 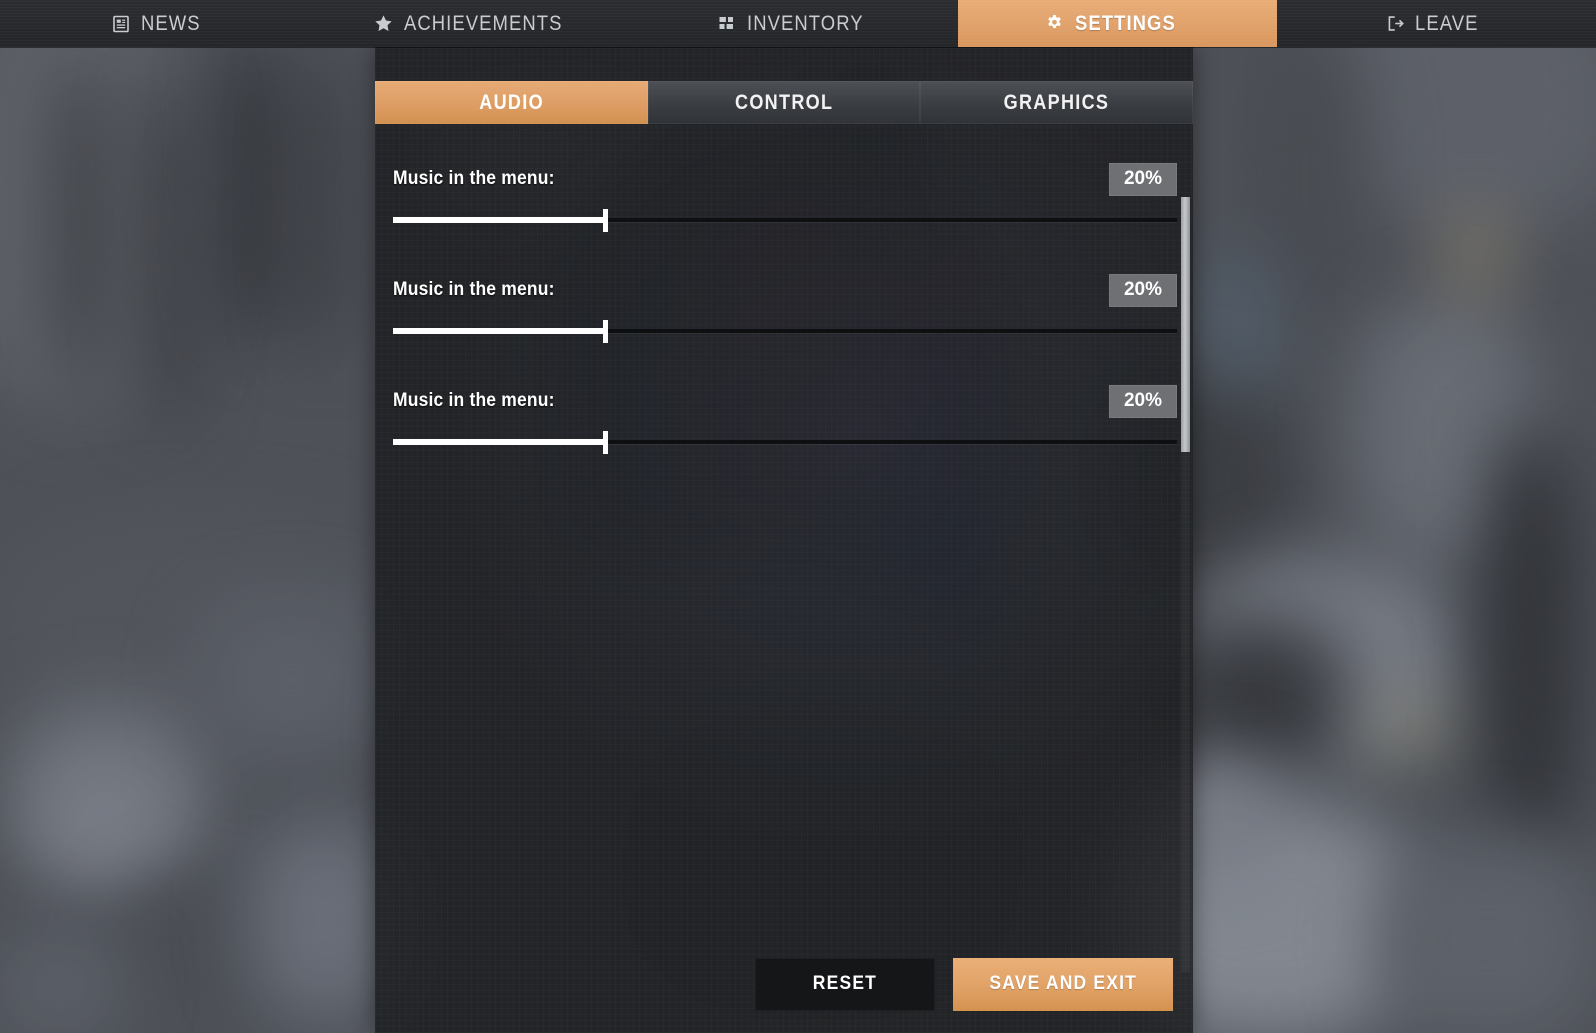 I want to click on nav-item-label: LEAVE, so click(x=1447, y=23).